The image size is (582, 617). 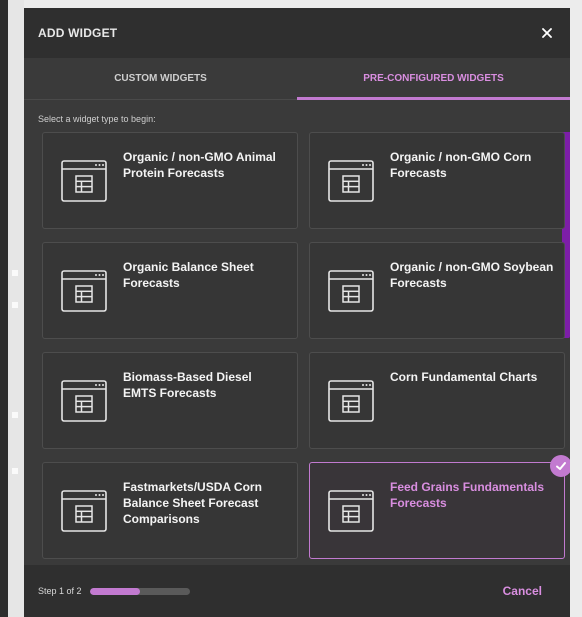 I want to click on widget-card: Organic / non-GMO Corn Forecasts, so click(x=437, y=180).